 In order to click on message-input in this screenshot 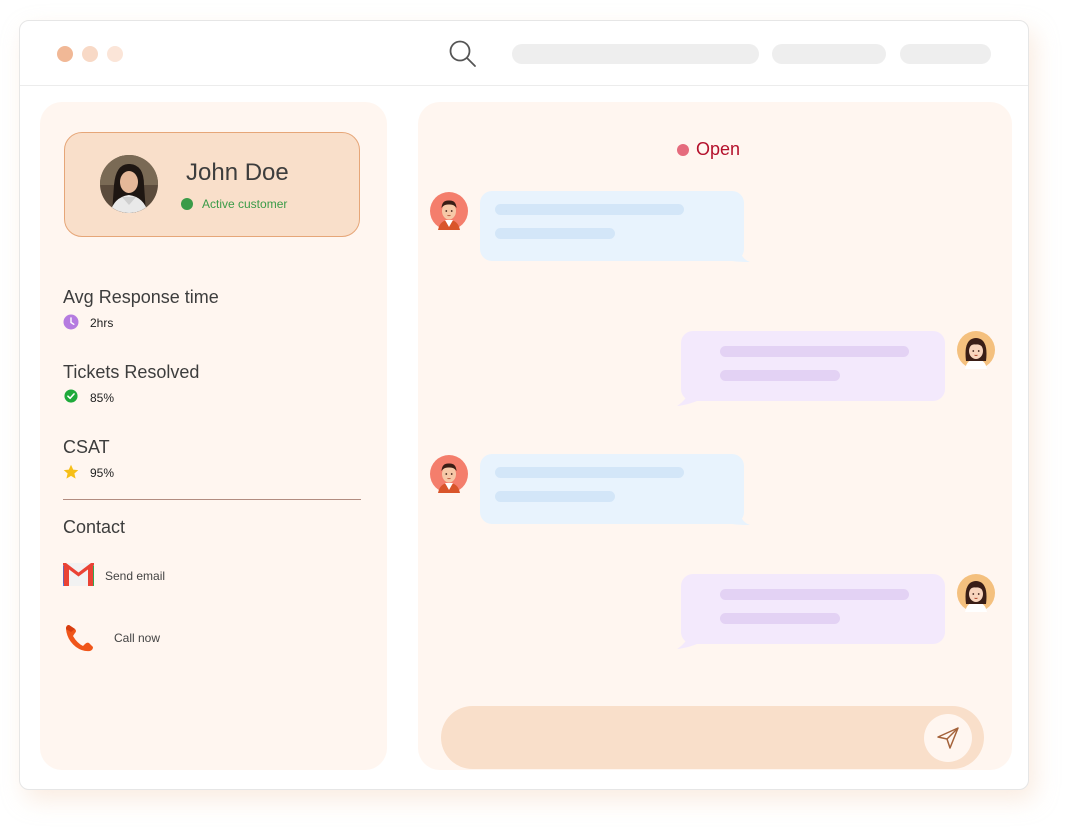, I will do `click(712, 737)`.